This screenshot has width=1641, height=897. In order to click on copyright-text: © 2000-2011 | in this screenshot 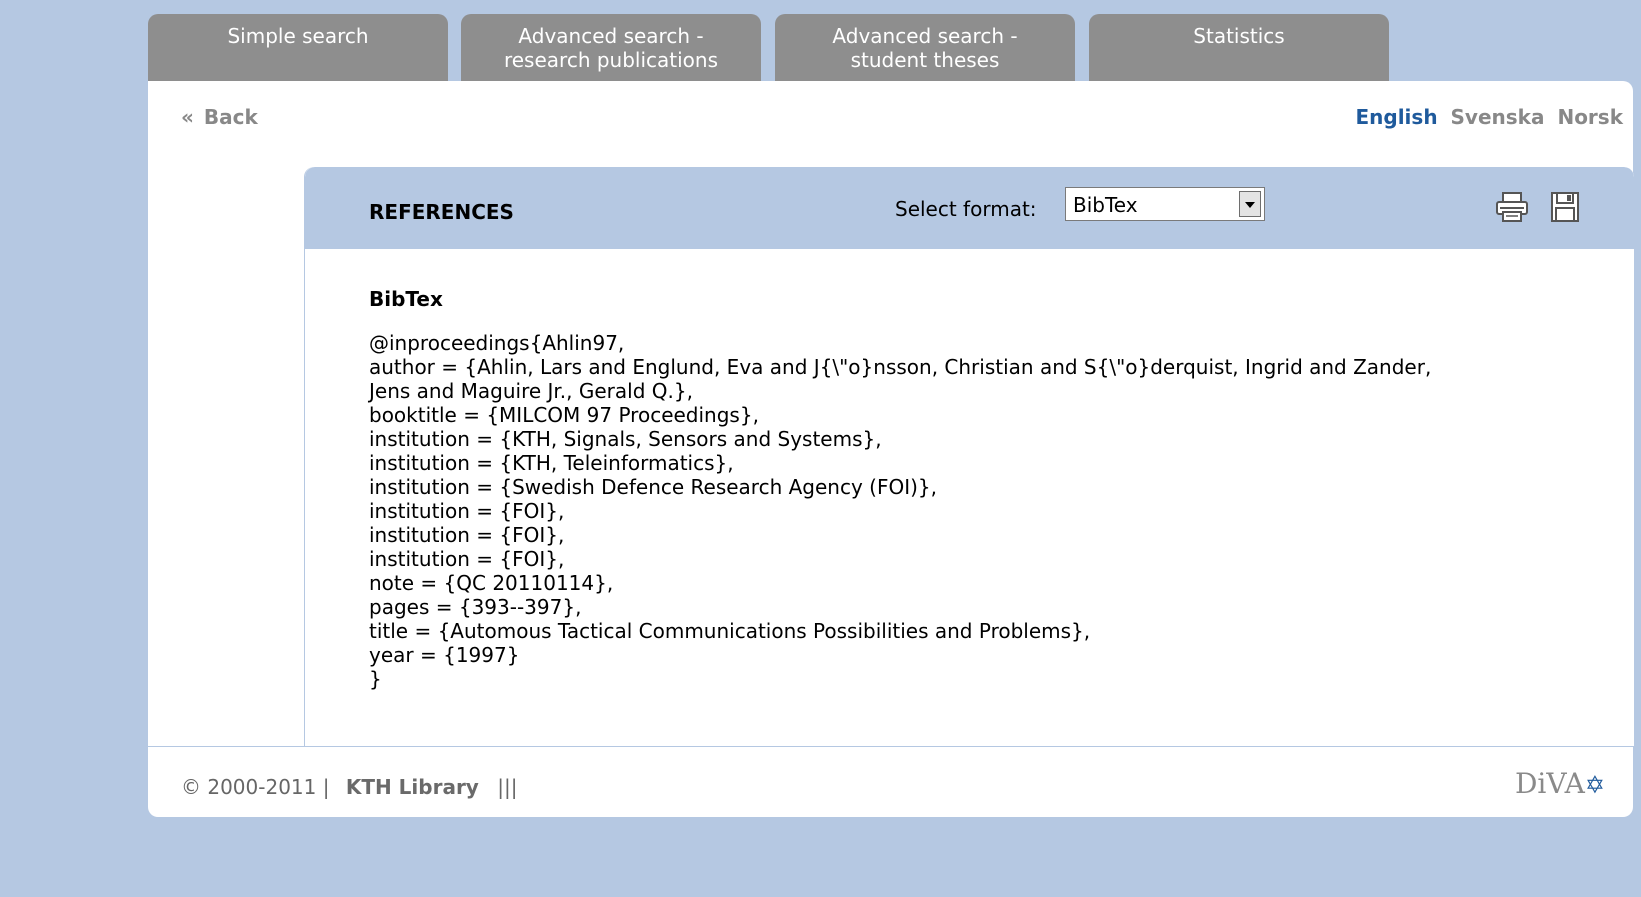, I will do `click(255, 787)`.